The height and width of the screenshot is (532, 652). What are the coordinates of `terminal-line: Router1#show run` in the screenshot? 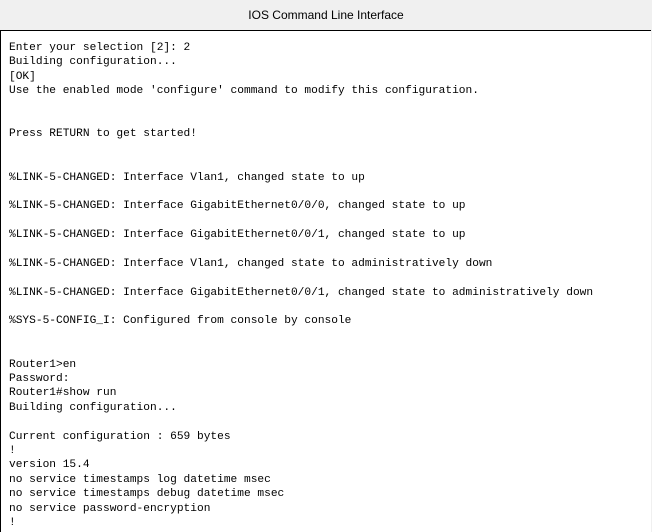 It's located at (63, 393).